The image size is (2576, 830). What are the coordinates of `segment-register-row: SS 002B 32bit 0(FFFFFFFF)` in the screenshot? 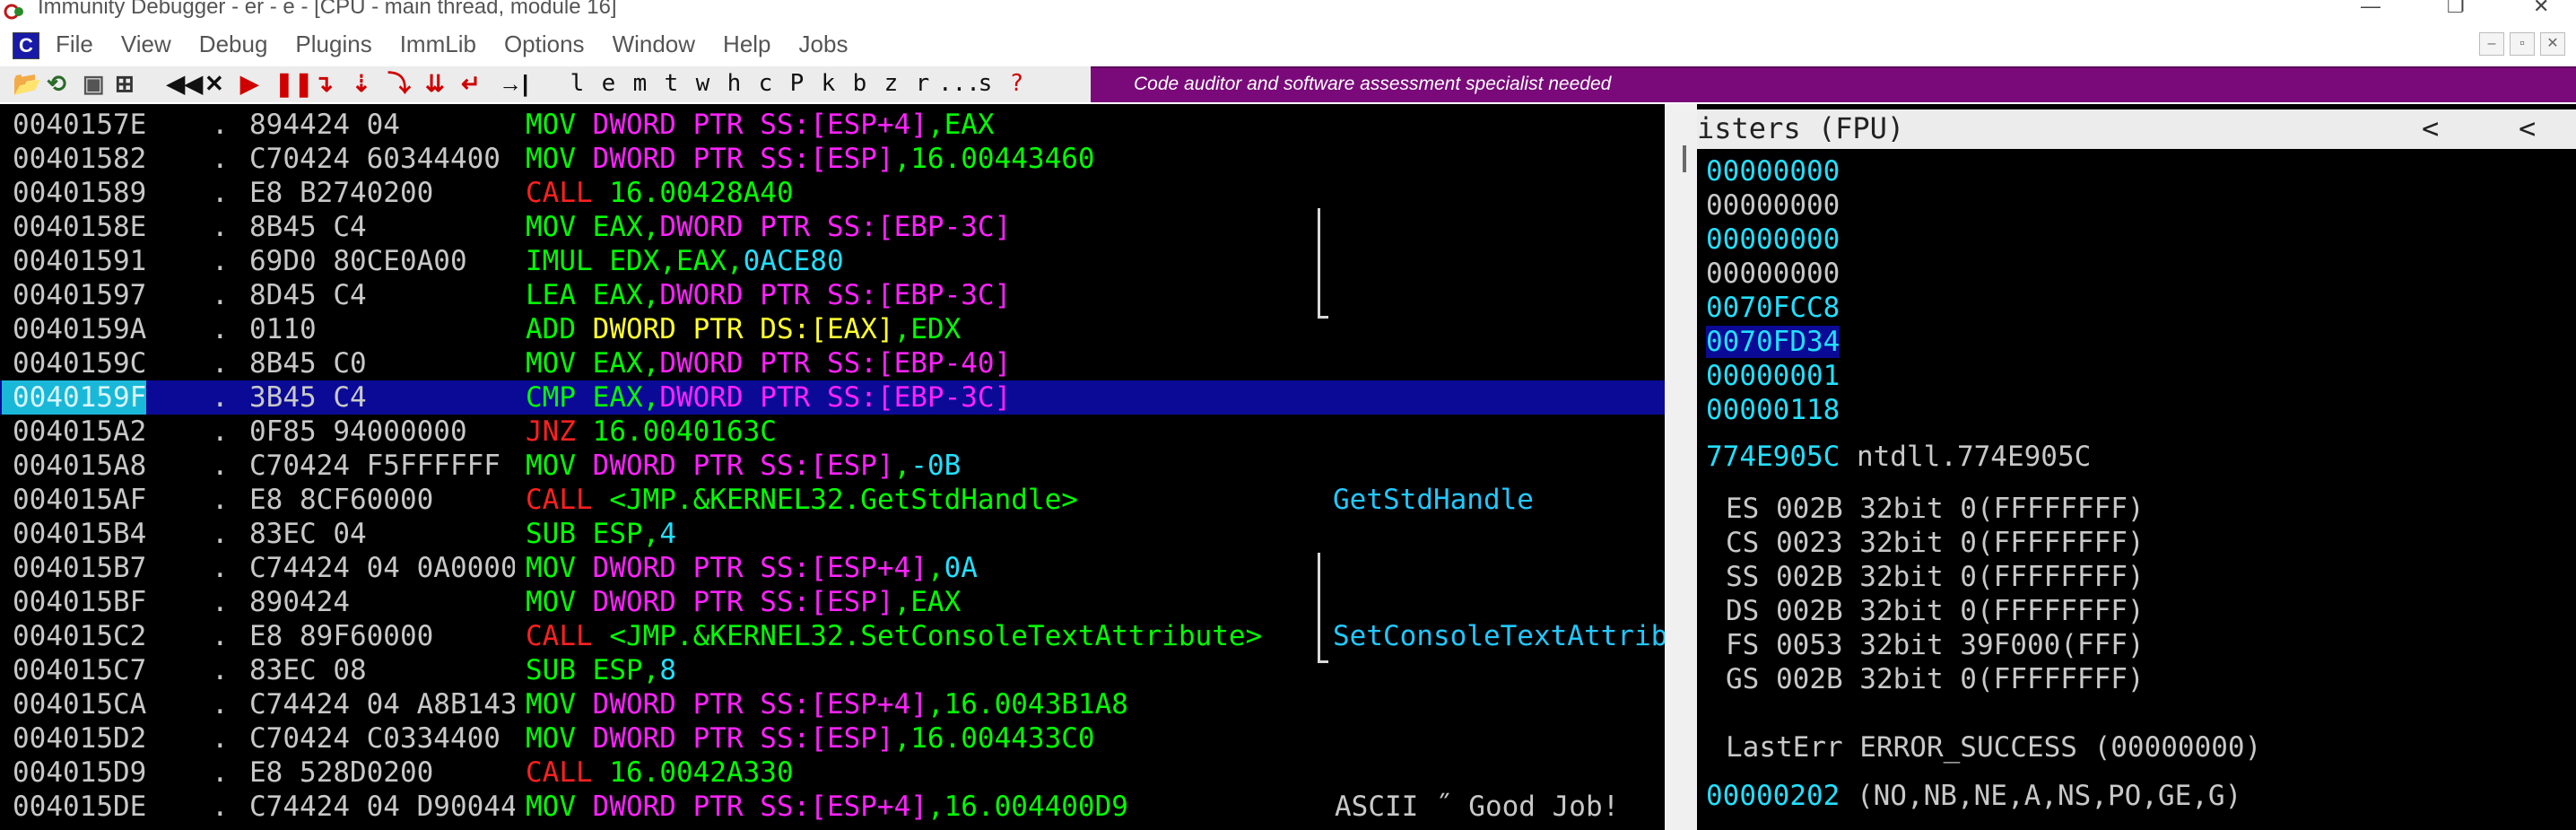 It's located at (1935, 577).